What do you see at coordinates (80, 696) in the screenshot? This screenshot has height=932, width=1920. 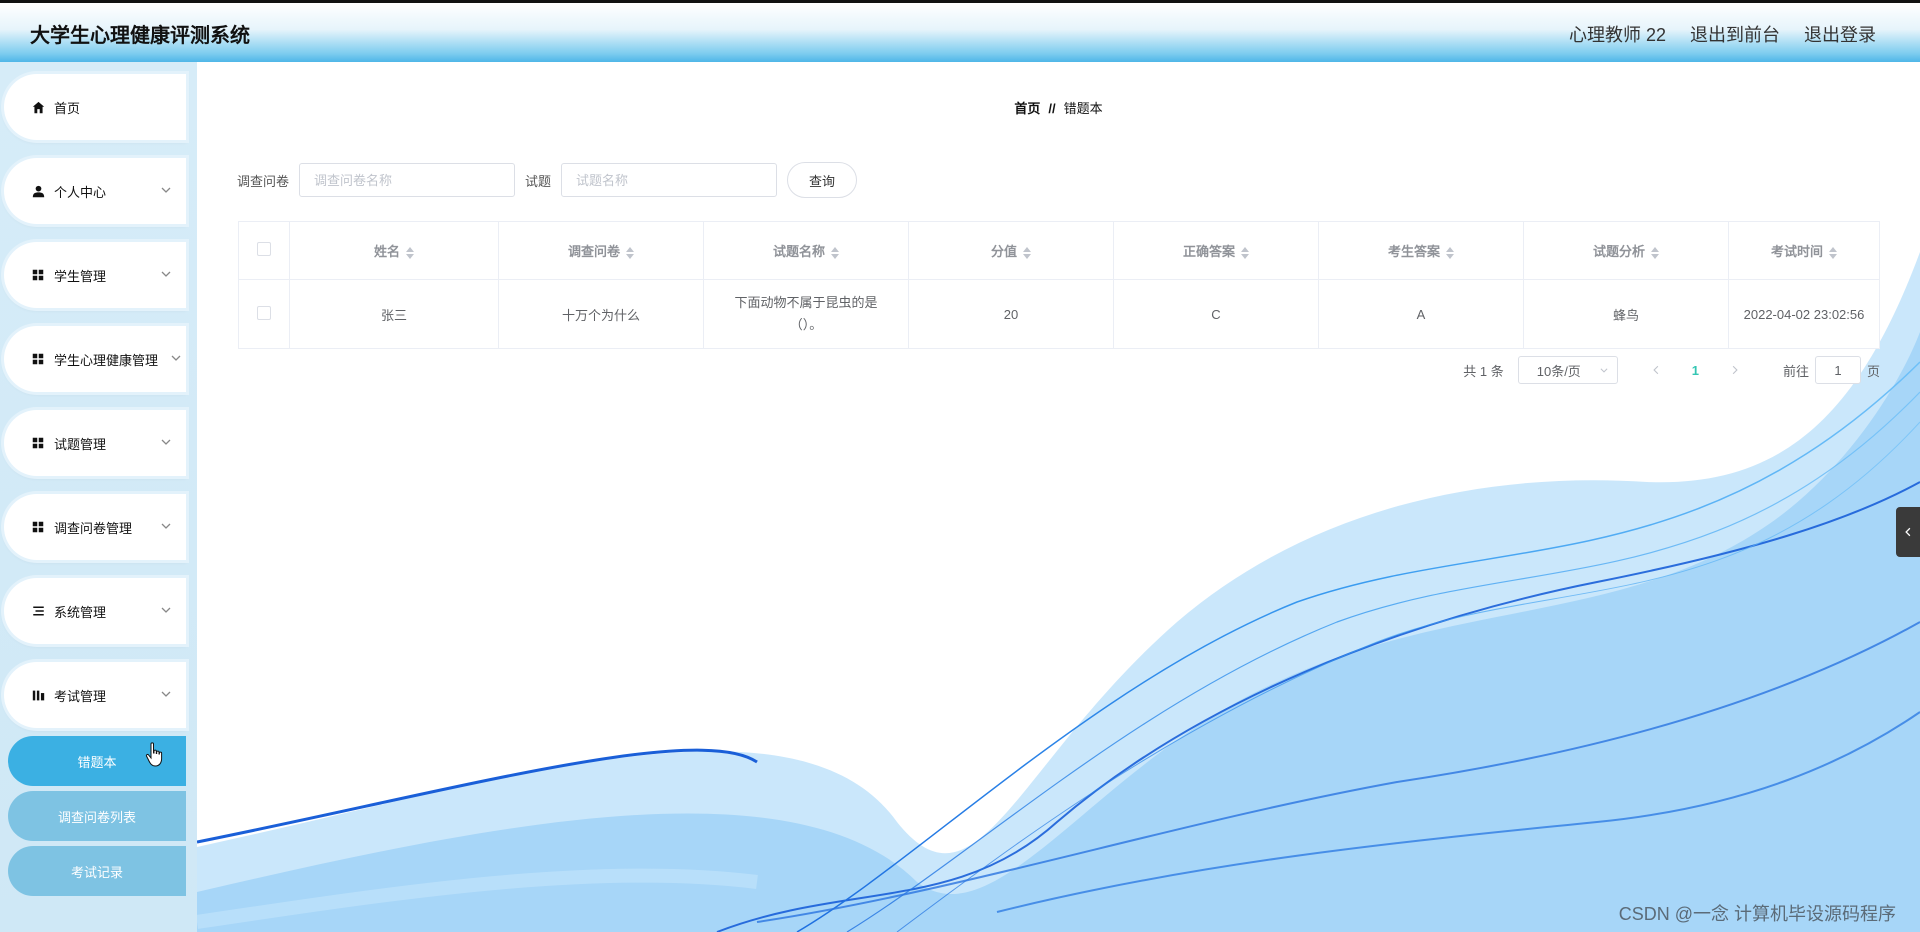 I see `sidebar-item-label: 考试管理` at bounding box center [80, 696].